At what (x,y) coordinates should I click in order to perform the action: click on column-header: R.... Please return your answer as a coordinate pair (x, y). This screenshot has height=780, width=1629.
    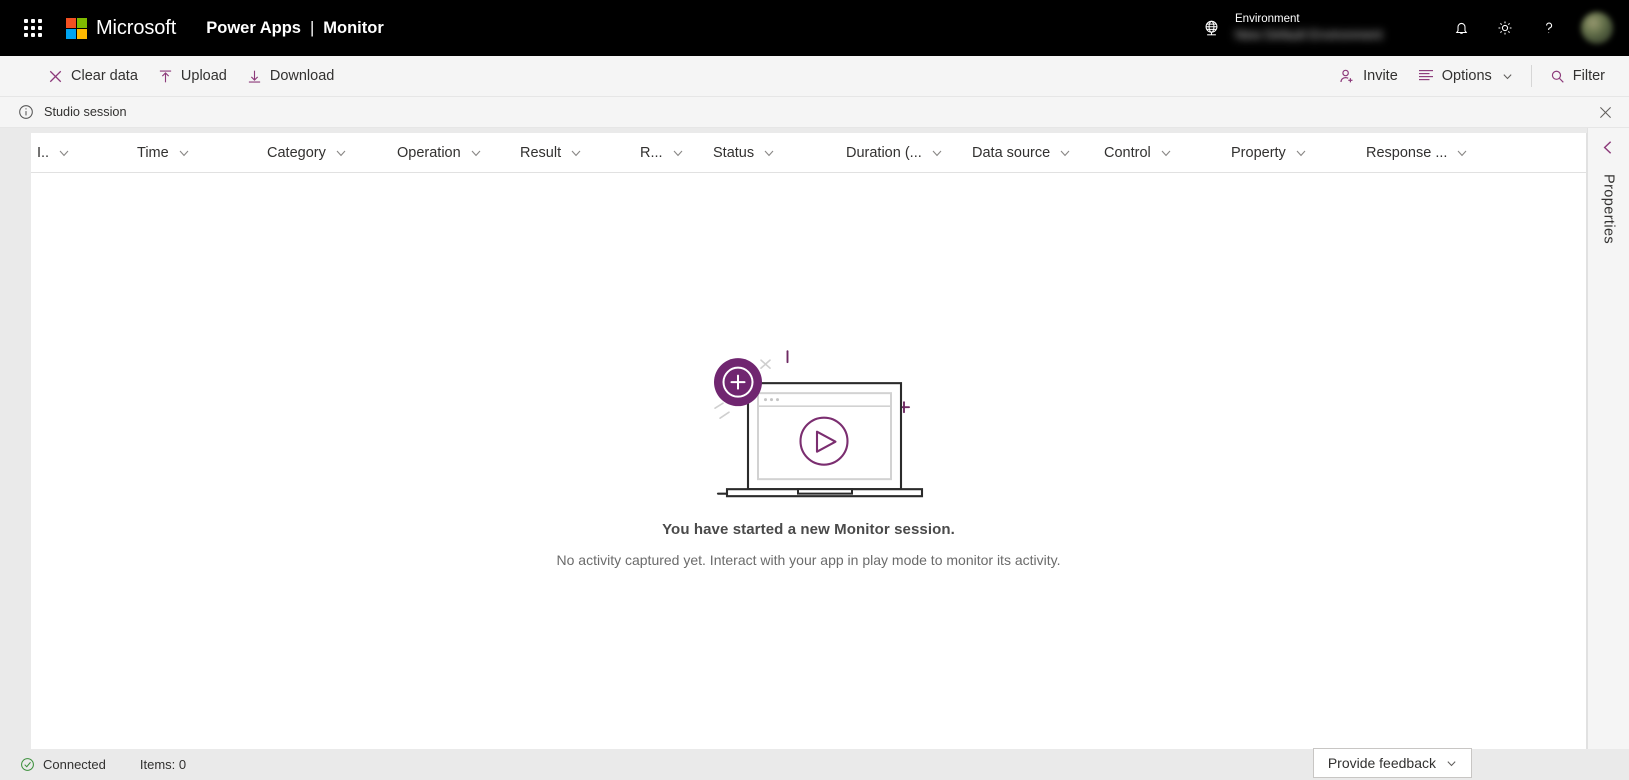
    Looking at the image, I should click on (670, 152).